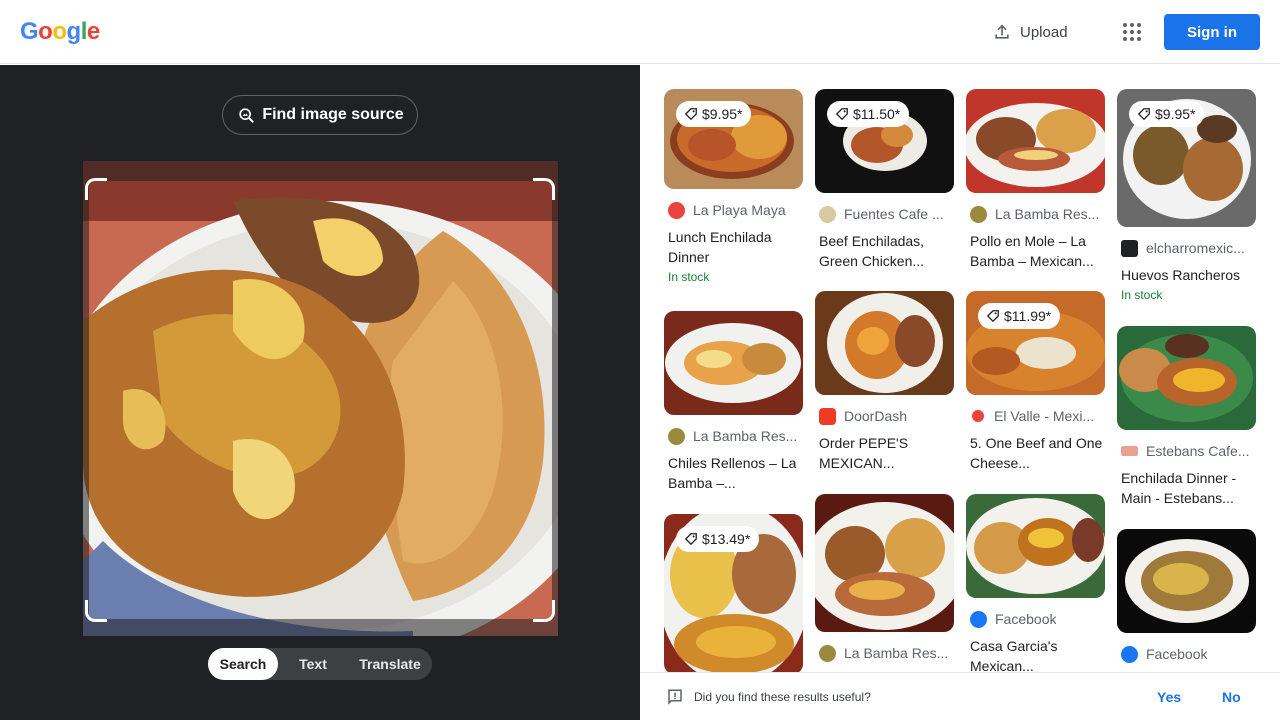 The image size is (1280, 720). I want to click on feedback-no-button: No, so click(1231, 697).